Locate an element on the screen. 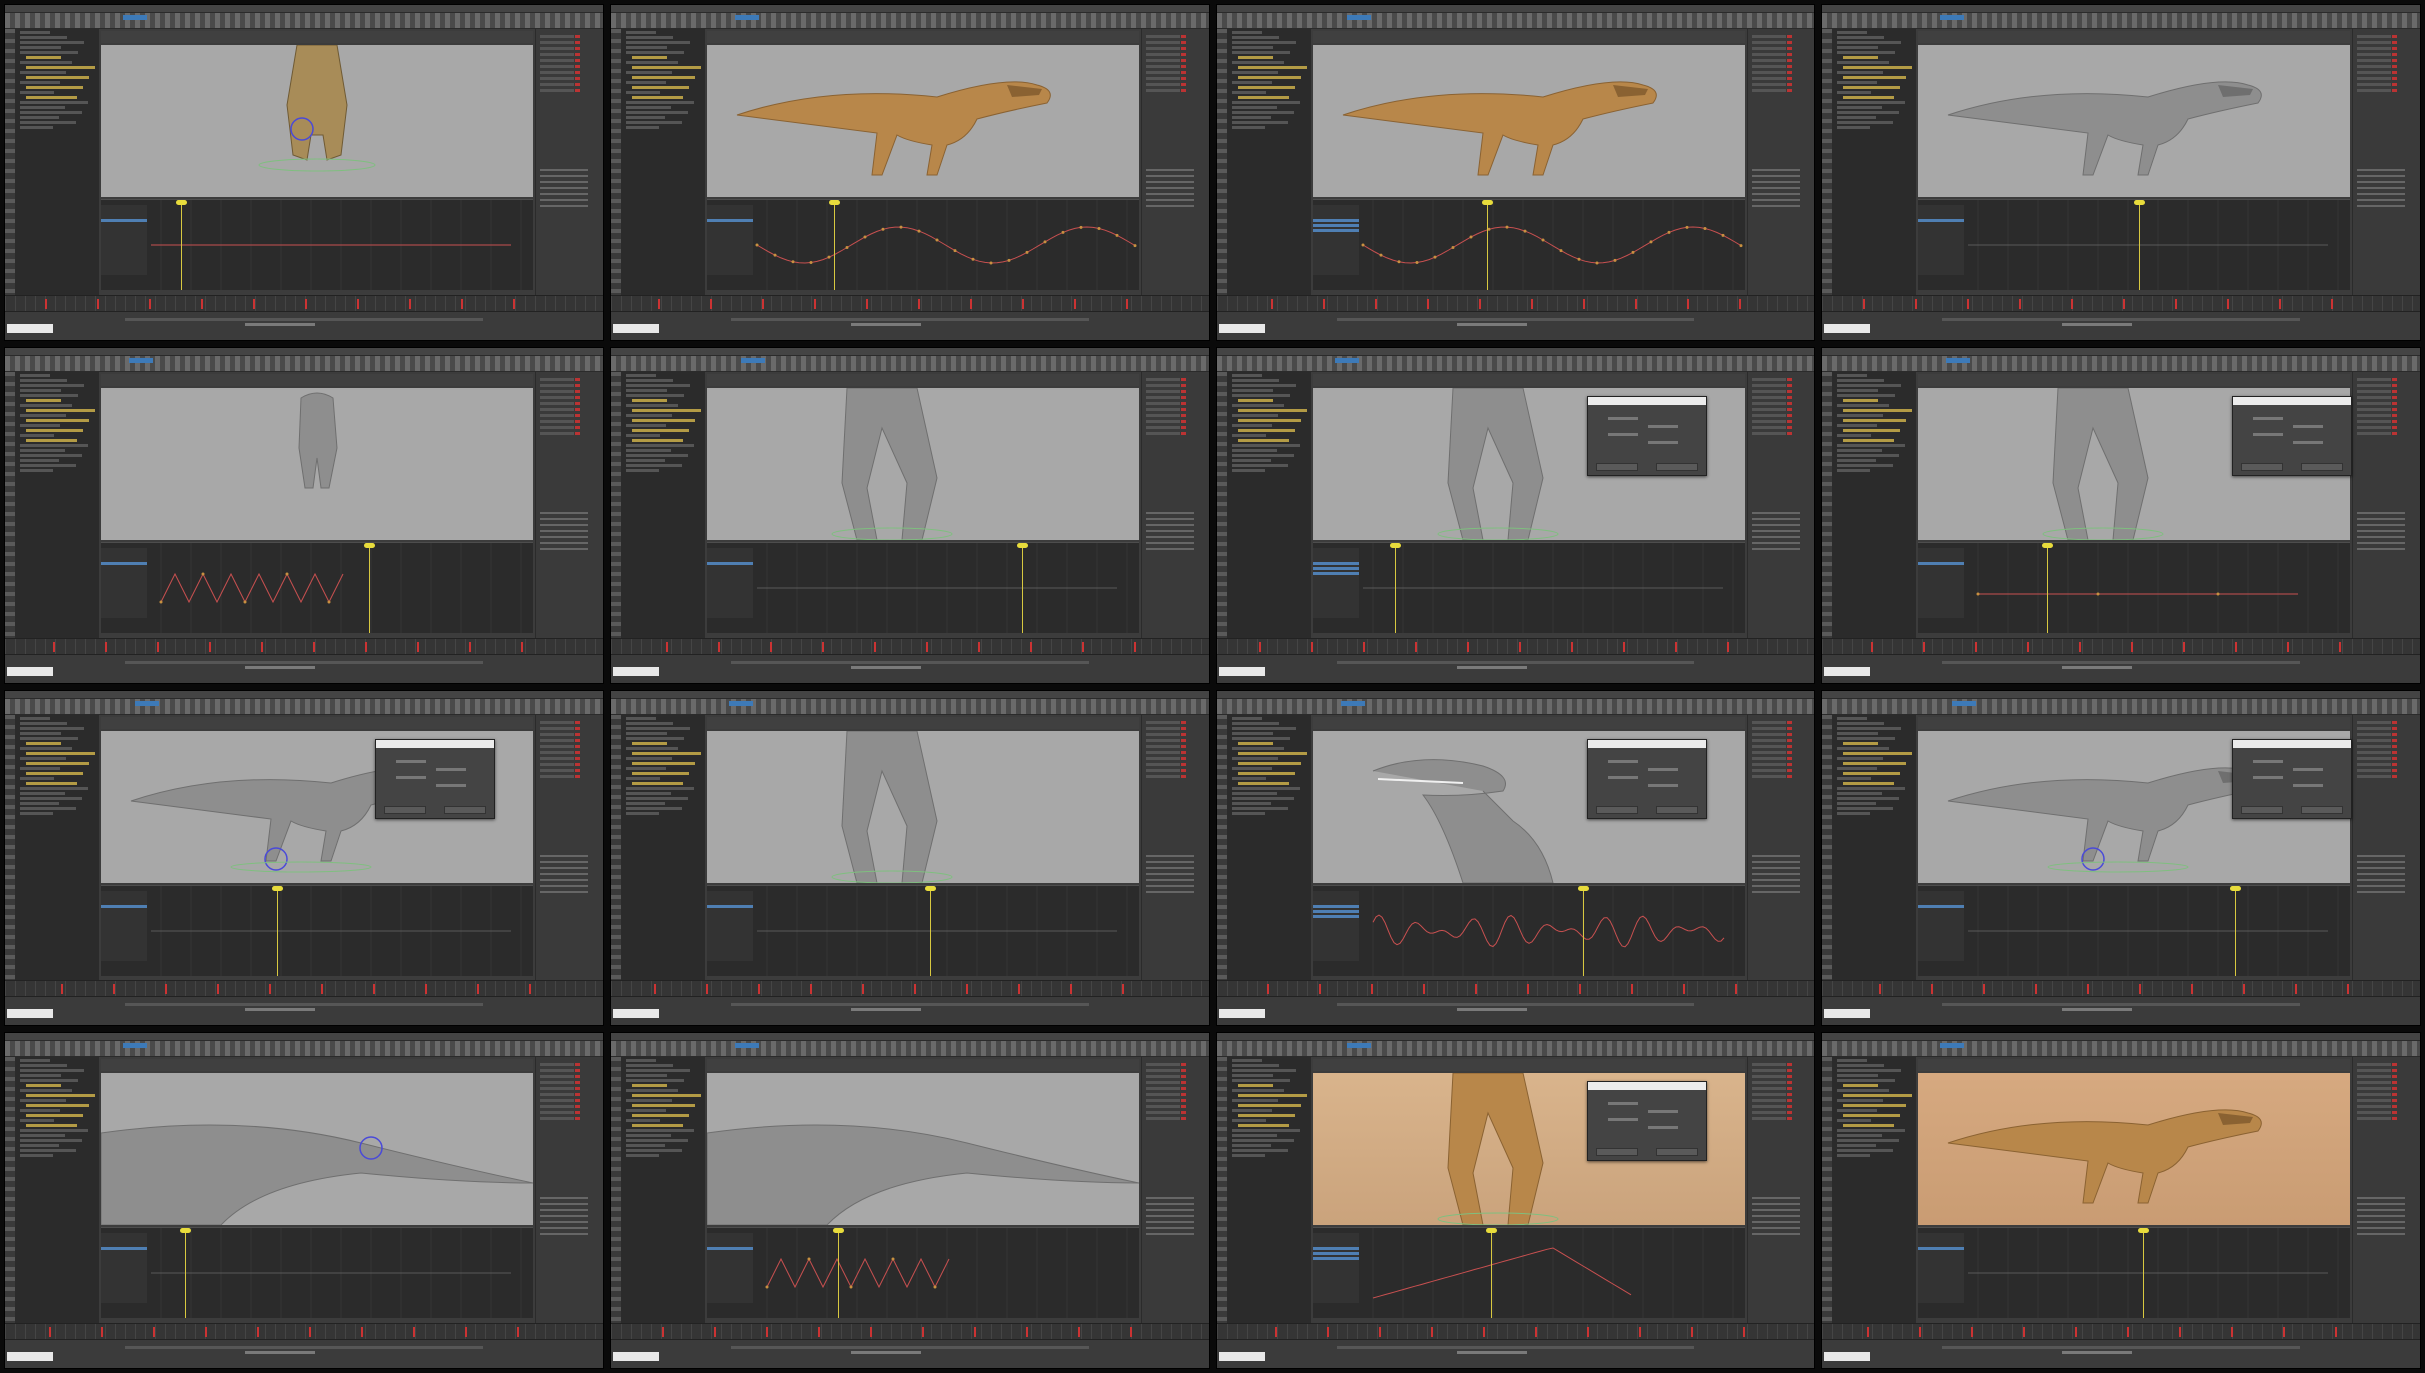 The width and height of the screenshot is (2425, 1373). dialog-close-button is located at coordinates (1676, 1152).